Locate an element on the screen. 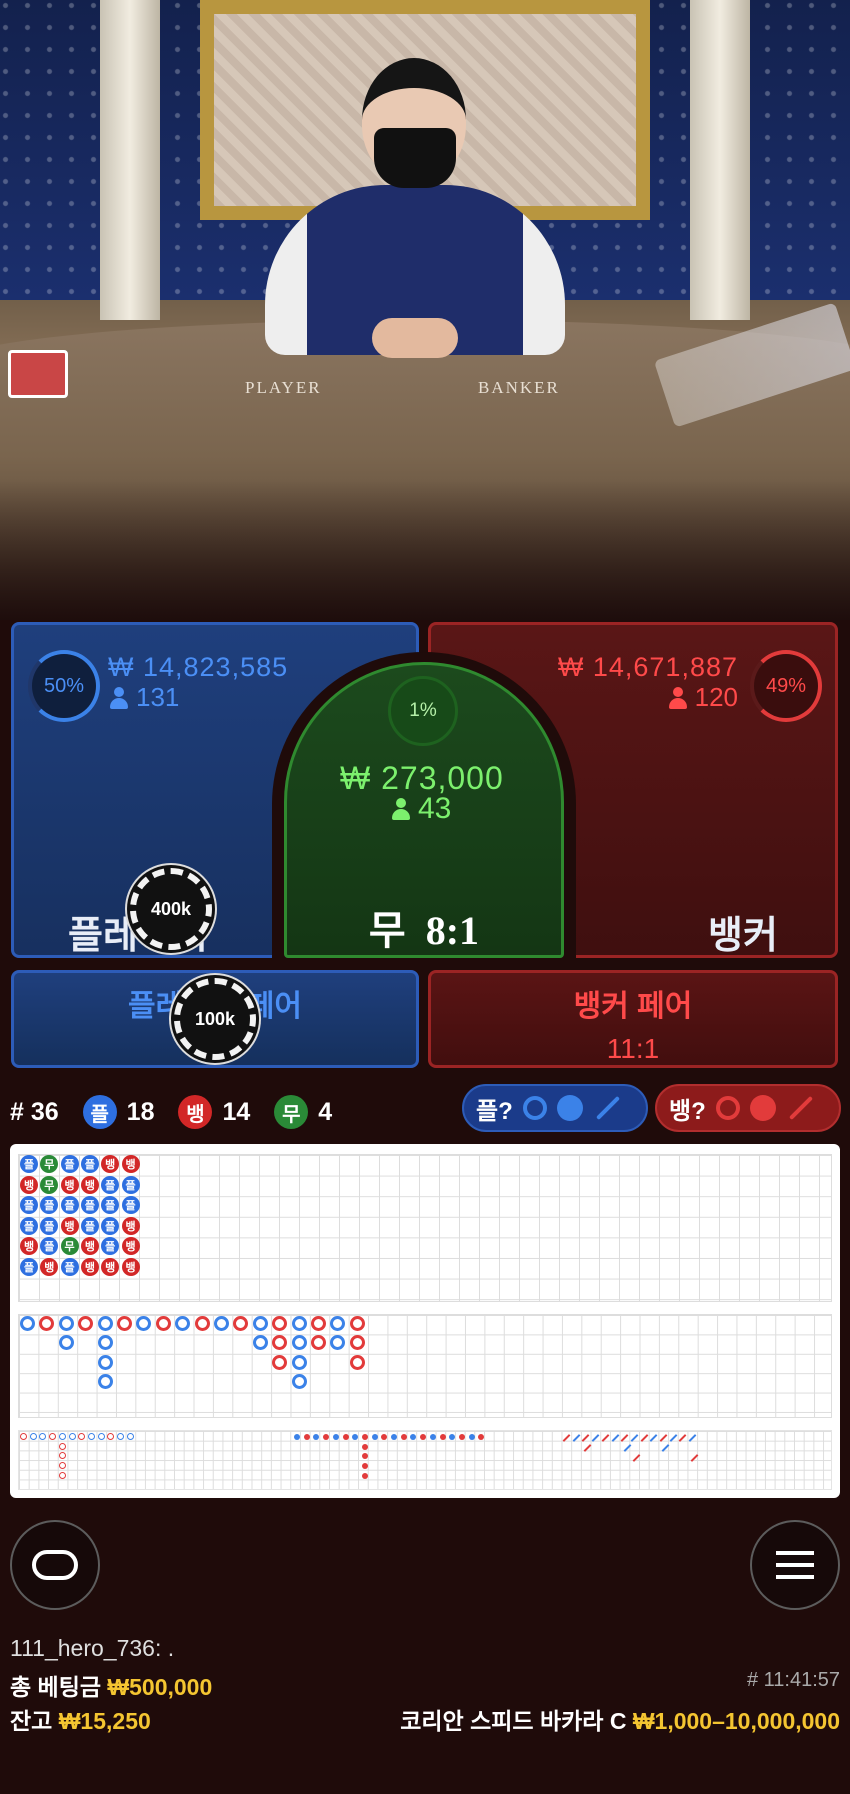  player-bettor-count-value: 131 is located at coordinates (158, 697).